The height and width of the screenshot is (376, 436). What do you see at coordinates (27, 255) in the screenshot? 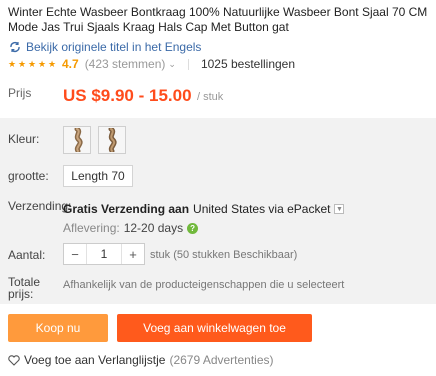
I see `quantity-label: Aantal:` at bounding box center [27, 255].